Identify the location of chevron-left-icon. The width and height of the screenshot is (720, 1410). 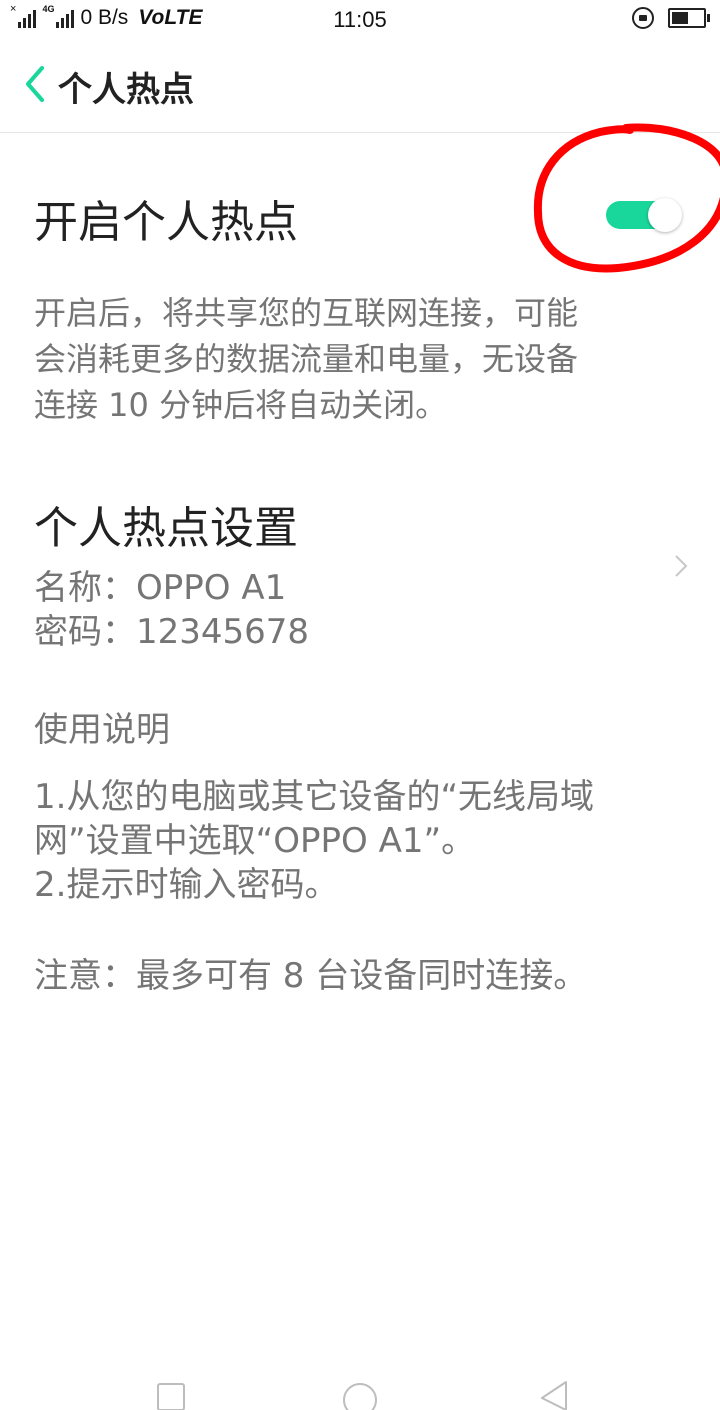
(35, 84).